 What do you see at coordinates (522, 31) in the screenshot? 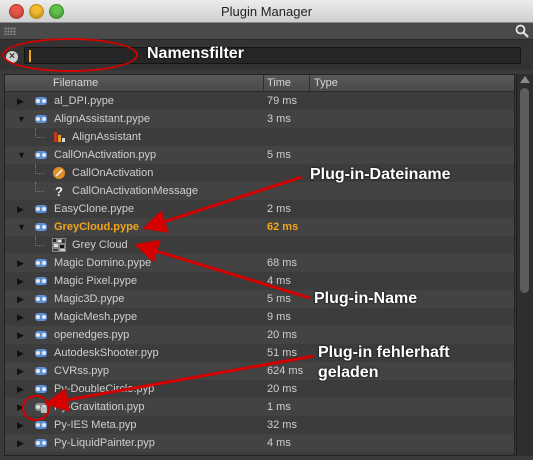
I see `search-icon` at bounding box center [522, 31].